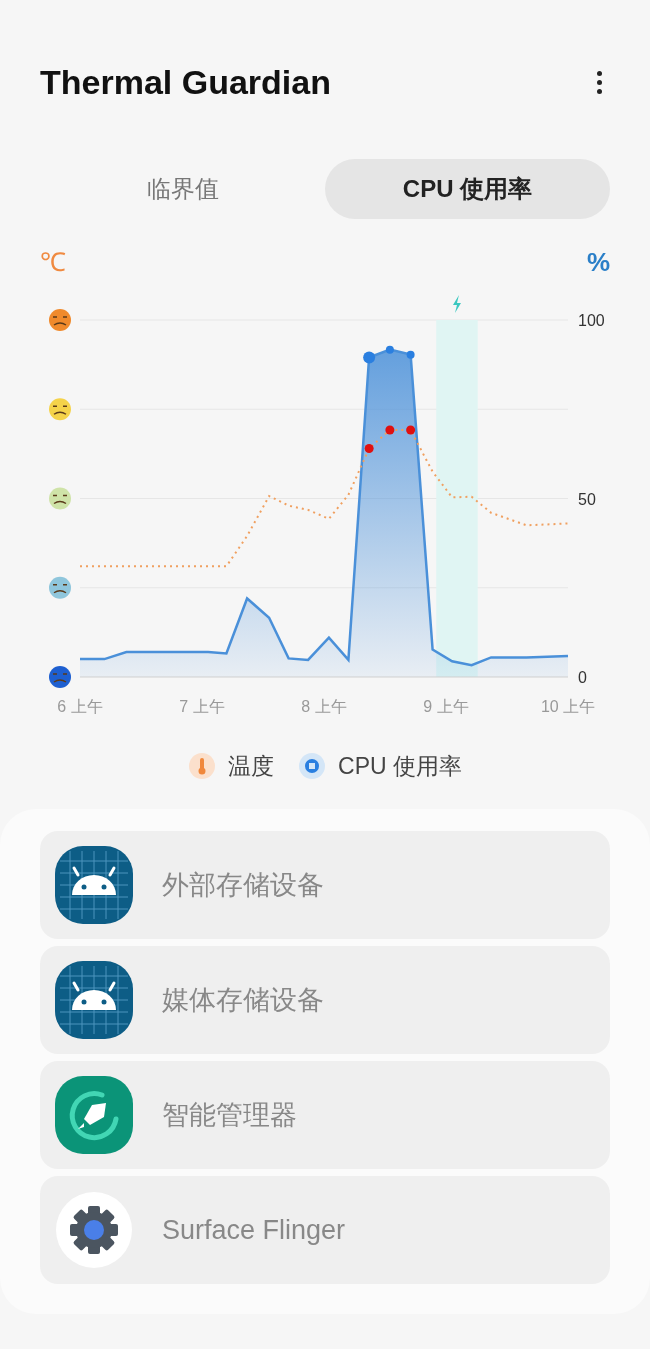  I want to click on app-name: Surface Flinger, so click(254, 1230).